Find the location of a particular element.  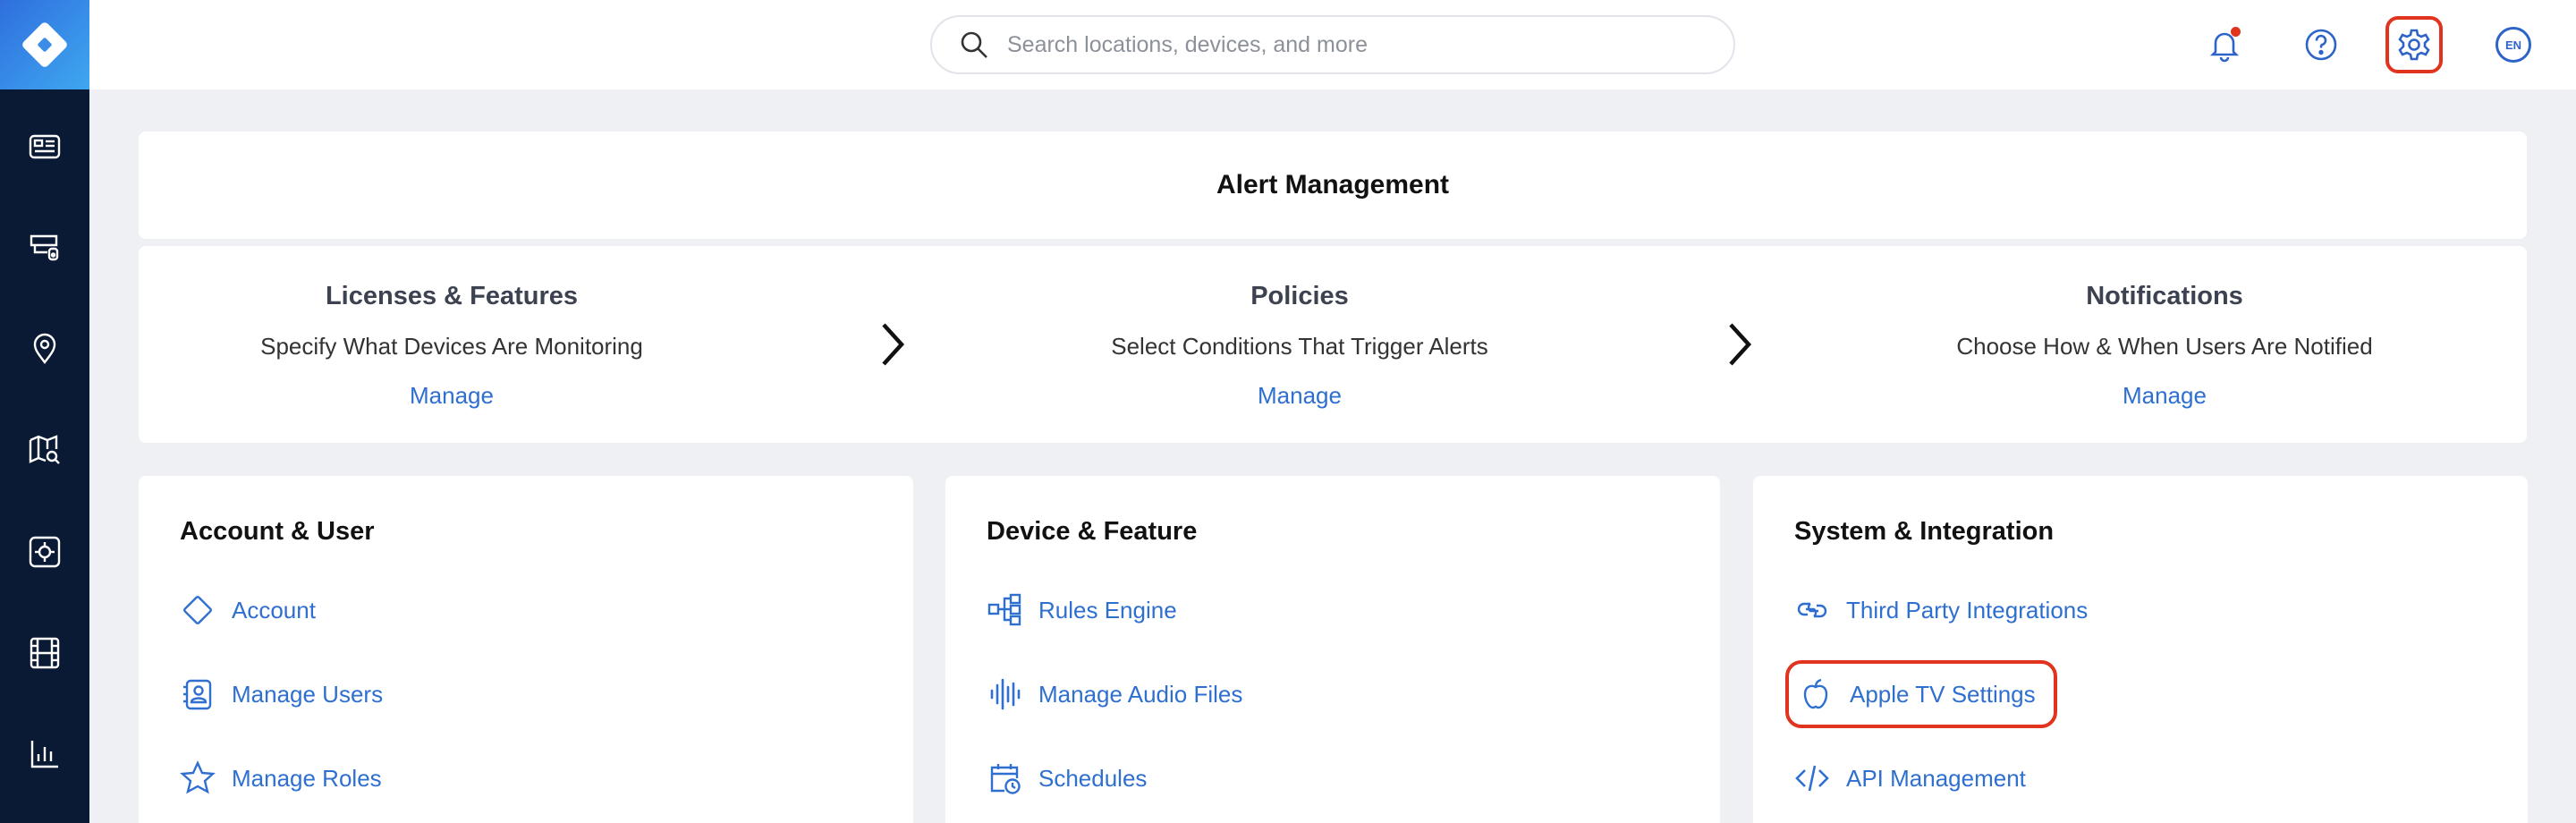

user-badge-icon is located at coordinates (197, 694).